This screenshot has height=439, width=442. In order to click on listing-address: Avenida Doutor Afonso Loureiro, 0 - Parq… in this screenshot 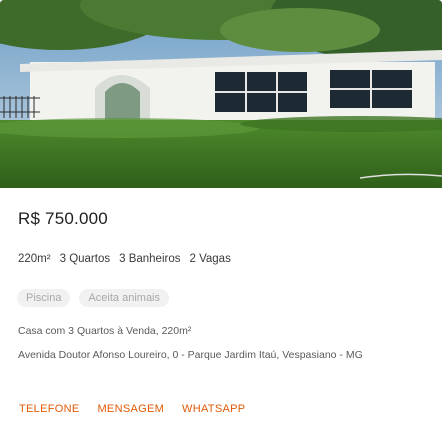, I will do `click(190, 355)`.